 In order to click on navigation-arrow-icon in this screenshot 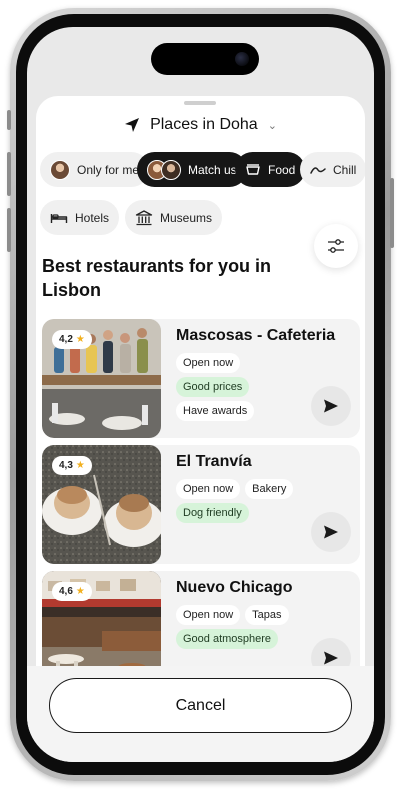, I will do `click(132, 125)`.